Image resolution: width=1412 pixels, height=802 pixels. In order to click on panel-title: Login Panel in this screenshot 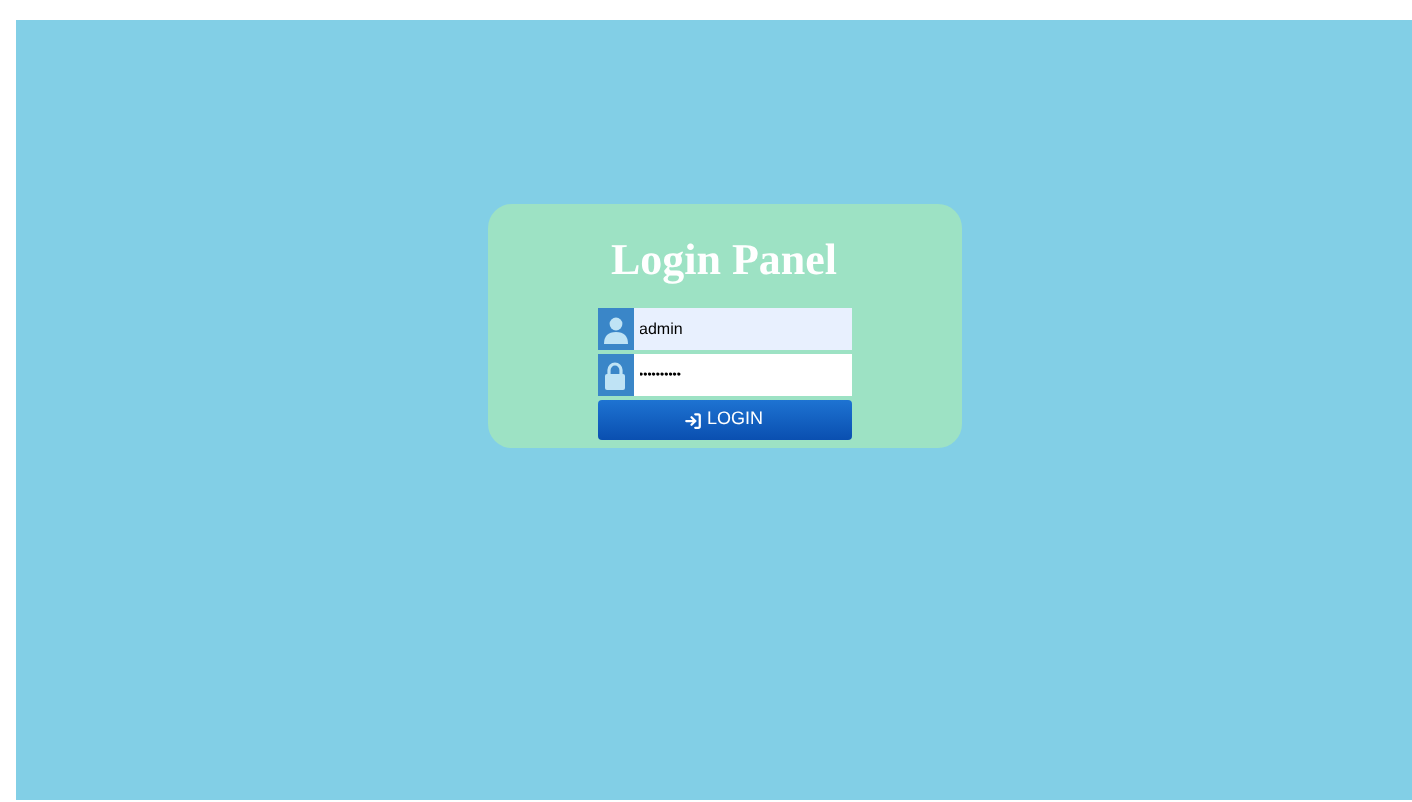, I will do `click(724, 260)`.